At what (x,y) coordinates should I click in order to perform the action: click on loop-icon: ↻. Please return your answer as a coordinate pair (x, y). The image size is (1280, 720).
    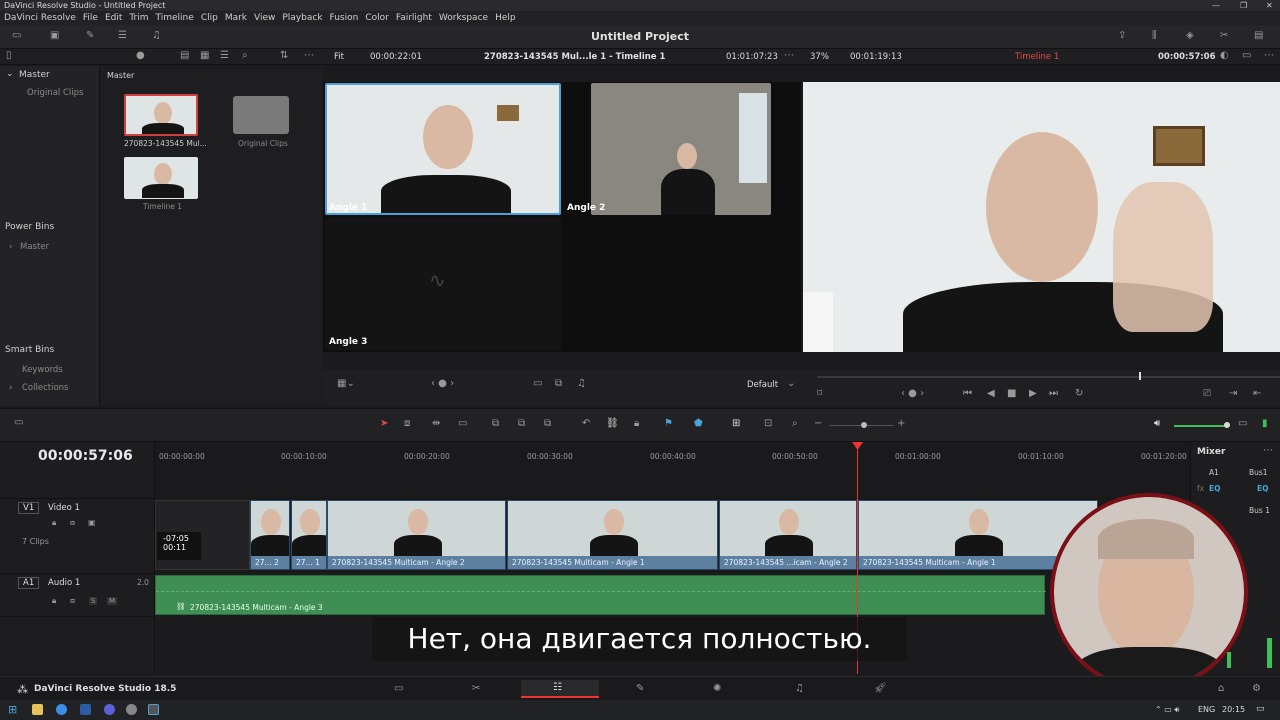
    Looking at the image, I should click on (1079, 393).